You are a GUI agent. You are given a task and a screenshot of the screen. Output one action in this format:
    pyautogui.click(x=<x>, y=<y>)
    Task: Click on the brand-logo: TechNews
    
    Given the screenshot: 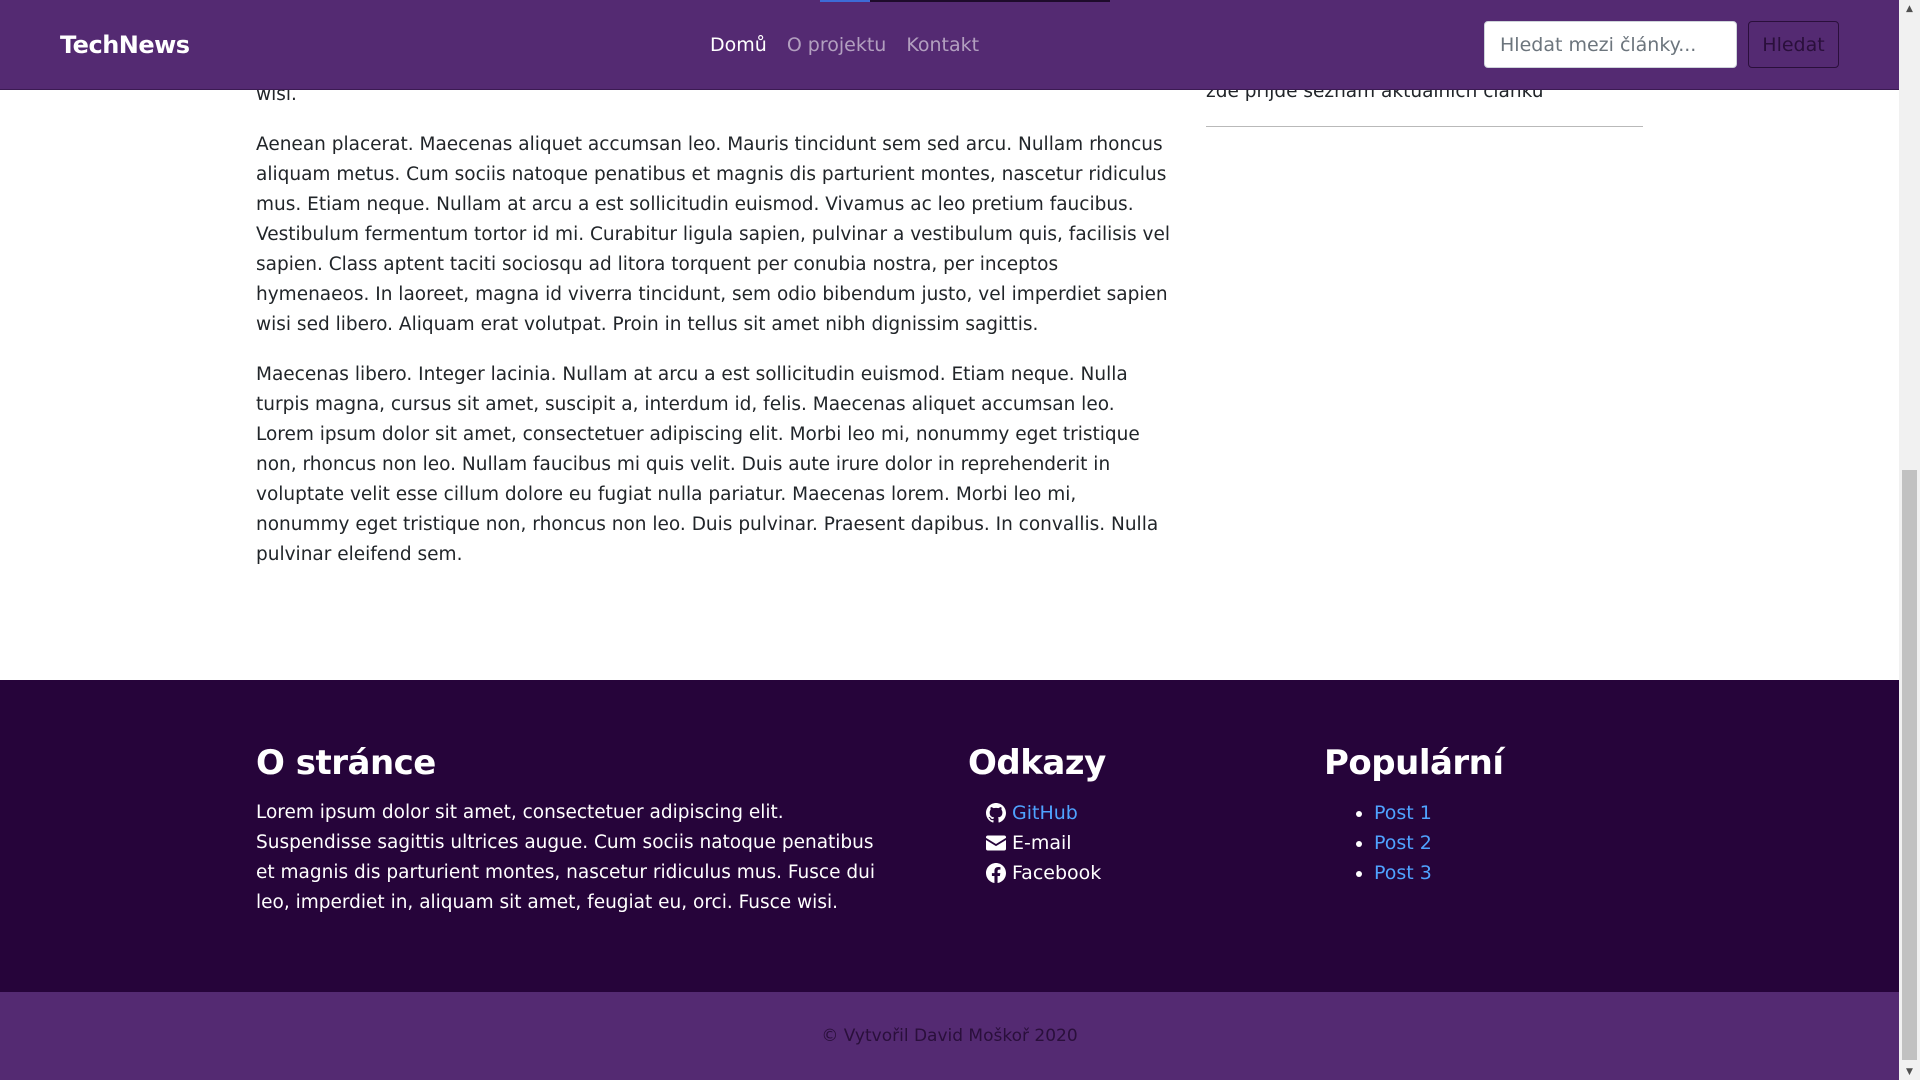 What is the action you would take?
    pyautogui.click(x=125, y=45)
    